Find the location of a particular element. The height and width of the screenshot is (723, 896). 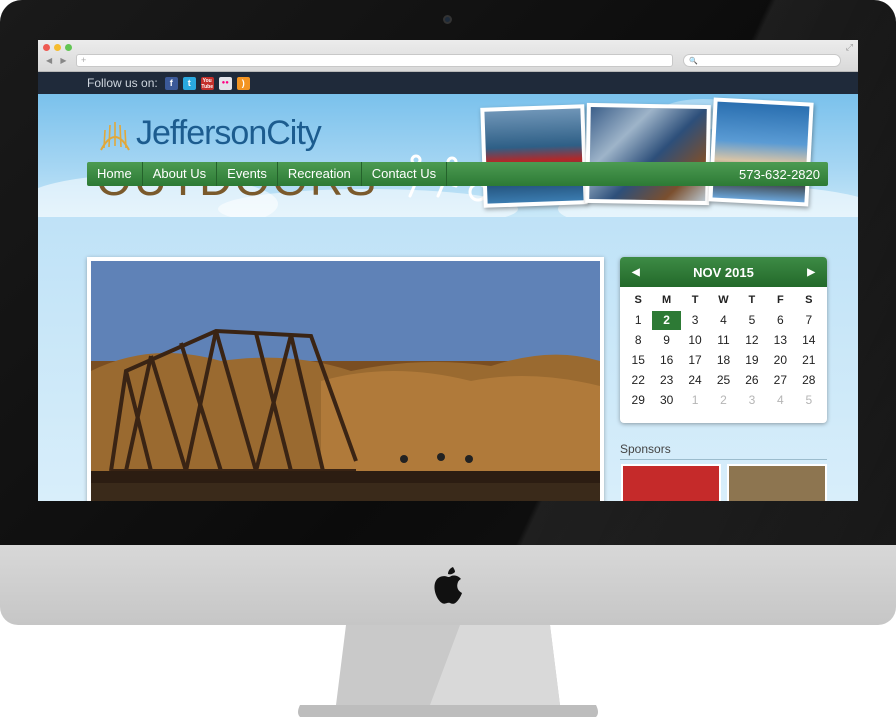

facebook-icon: f is located at coordinates (171, 83).